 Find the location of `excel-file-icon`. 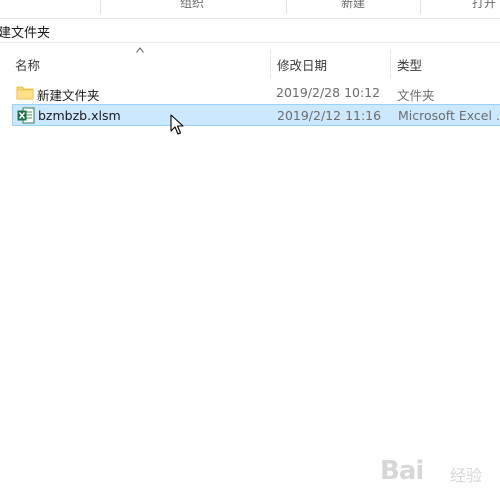

excel-file-icon is located at coordinates (26, 115).